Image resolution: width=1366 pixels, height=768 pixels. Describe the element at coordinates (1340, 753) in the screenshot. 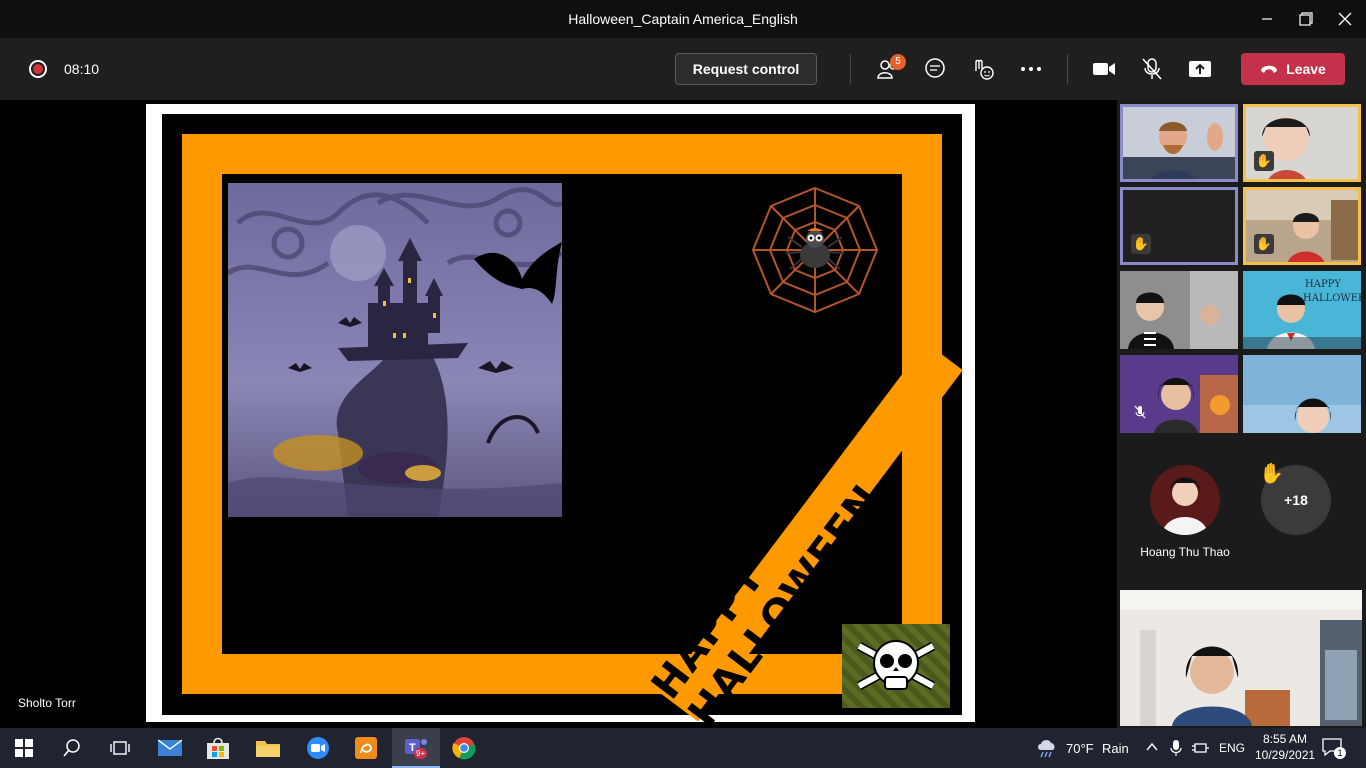

I see `notification-count: 1` at that location.